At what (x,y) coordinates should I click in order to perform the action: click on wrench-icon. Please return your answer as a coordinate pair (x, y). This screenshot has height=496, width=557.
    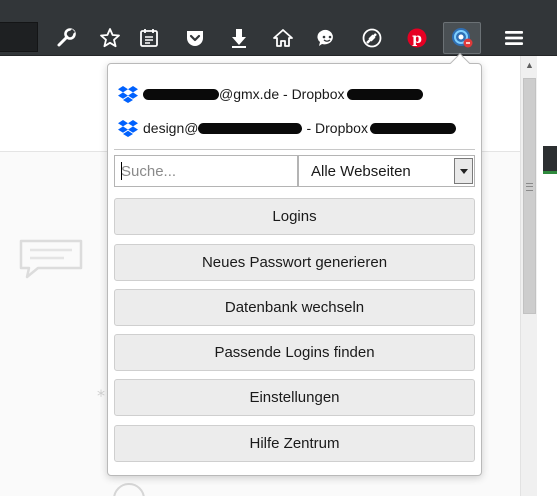
    Looking at the image, I should click on (66, 38).